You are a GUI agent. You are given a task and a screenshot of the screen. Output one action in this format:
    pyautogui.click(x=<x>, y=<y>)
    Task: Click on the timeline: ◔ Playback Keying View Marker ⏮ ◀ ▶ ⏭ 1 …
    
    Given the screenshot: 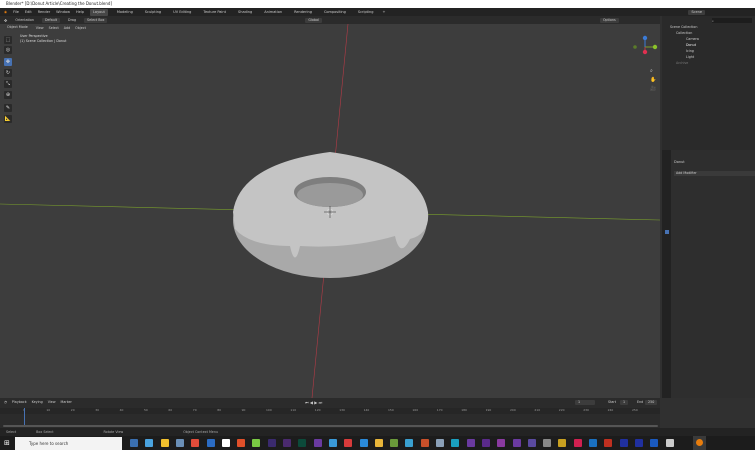 What is the action you would take?
    pyautogui.click(x=330, y=413)
    